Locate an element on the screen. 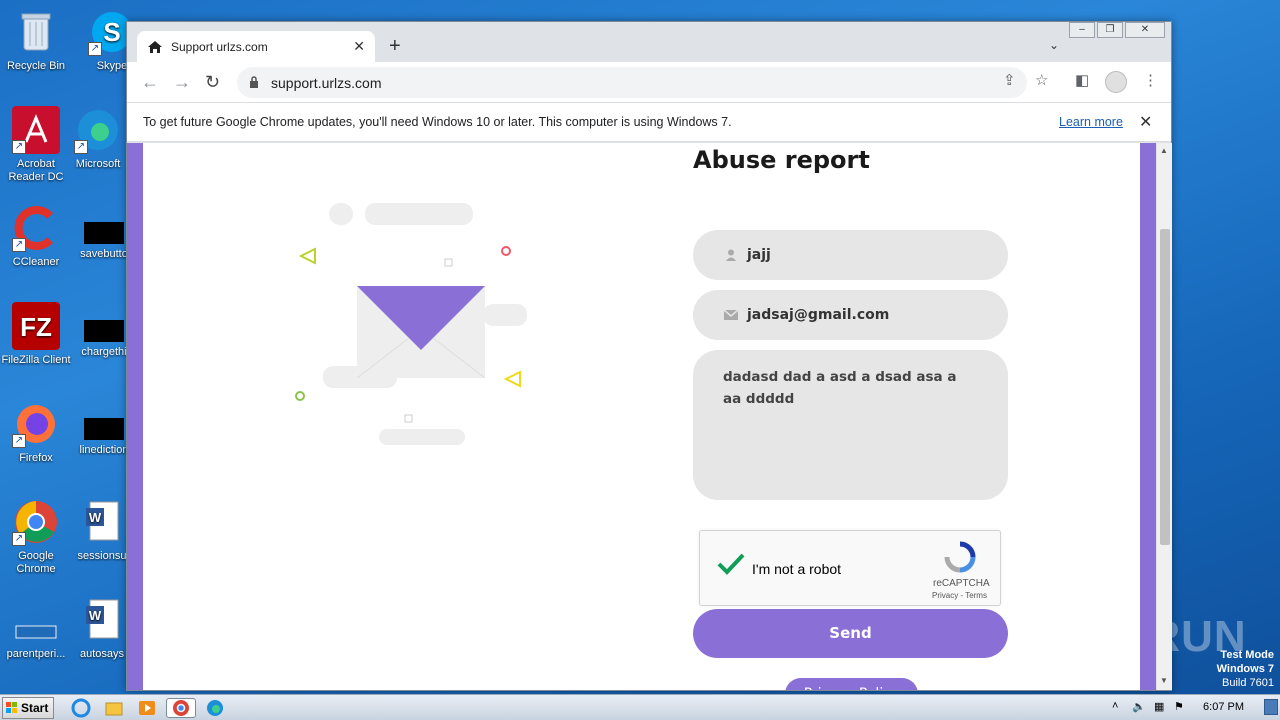 The height and width of the screenshot is (720, 1280). reload-icon: ↻ is located at coordinates (212, 82).